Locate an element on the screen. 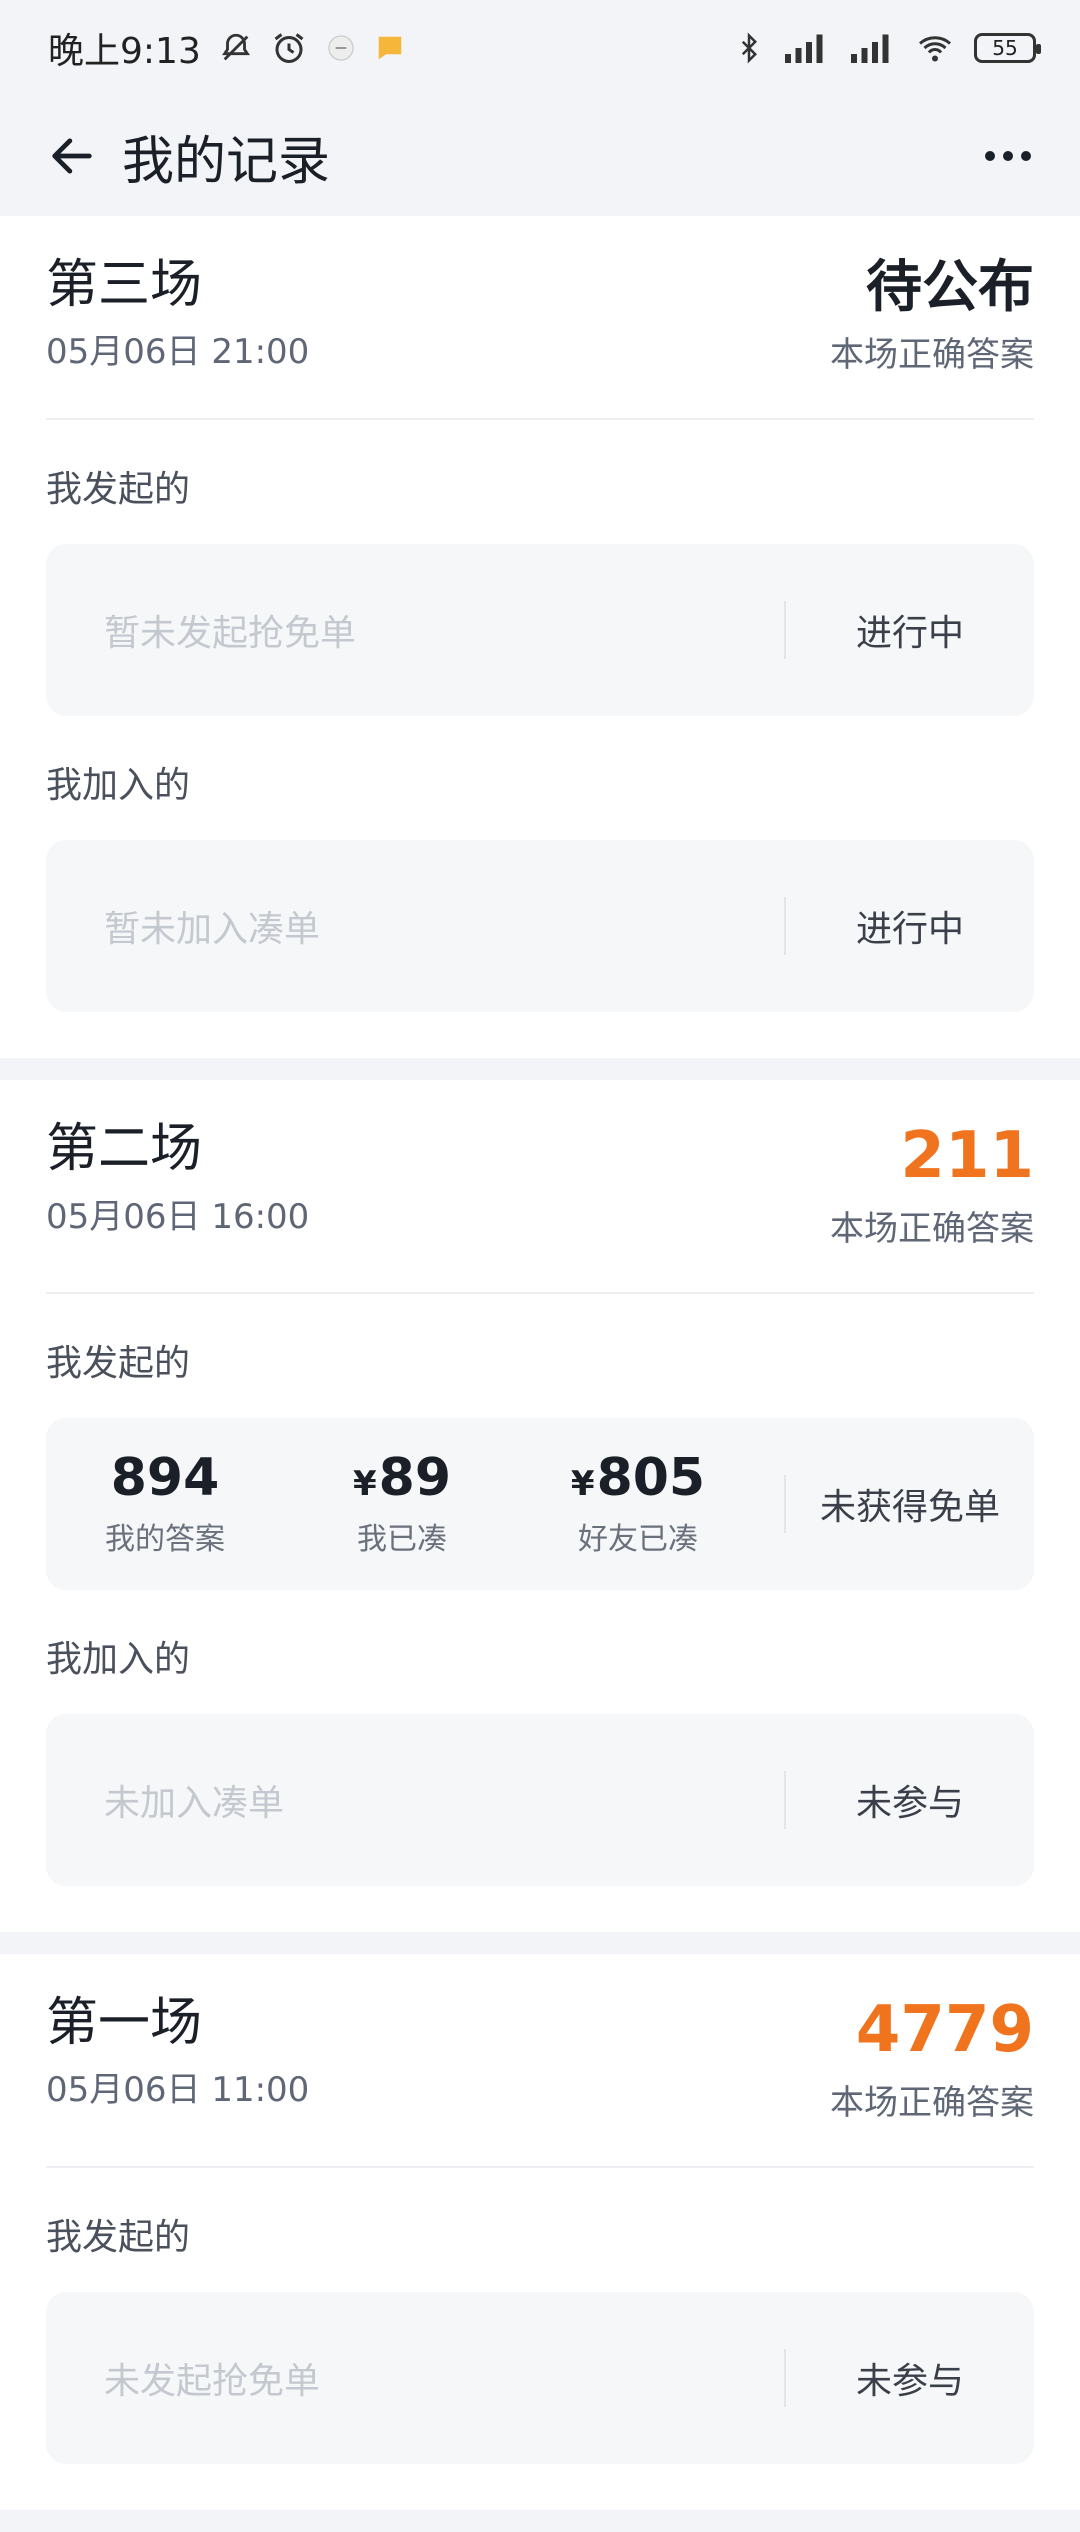 The image size is (1080, 2532). back-button is located at coordinates (72, 156).